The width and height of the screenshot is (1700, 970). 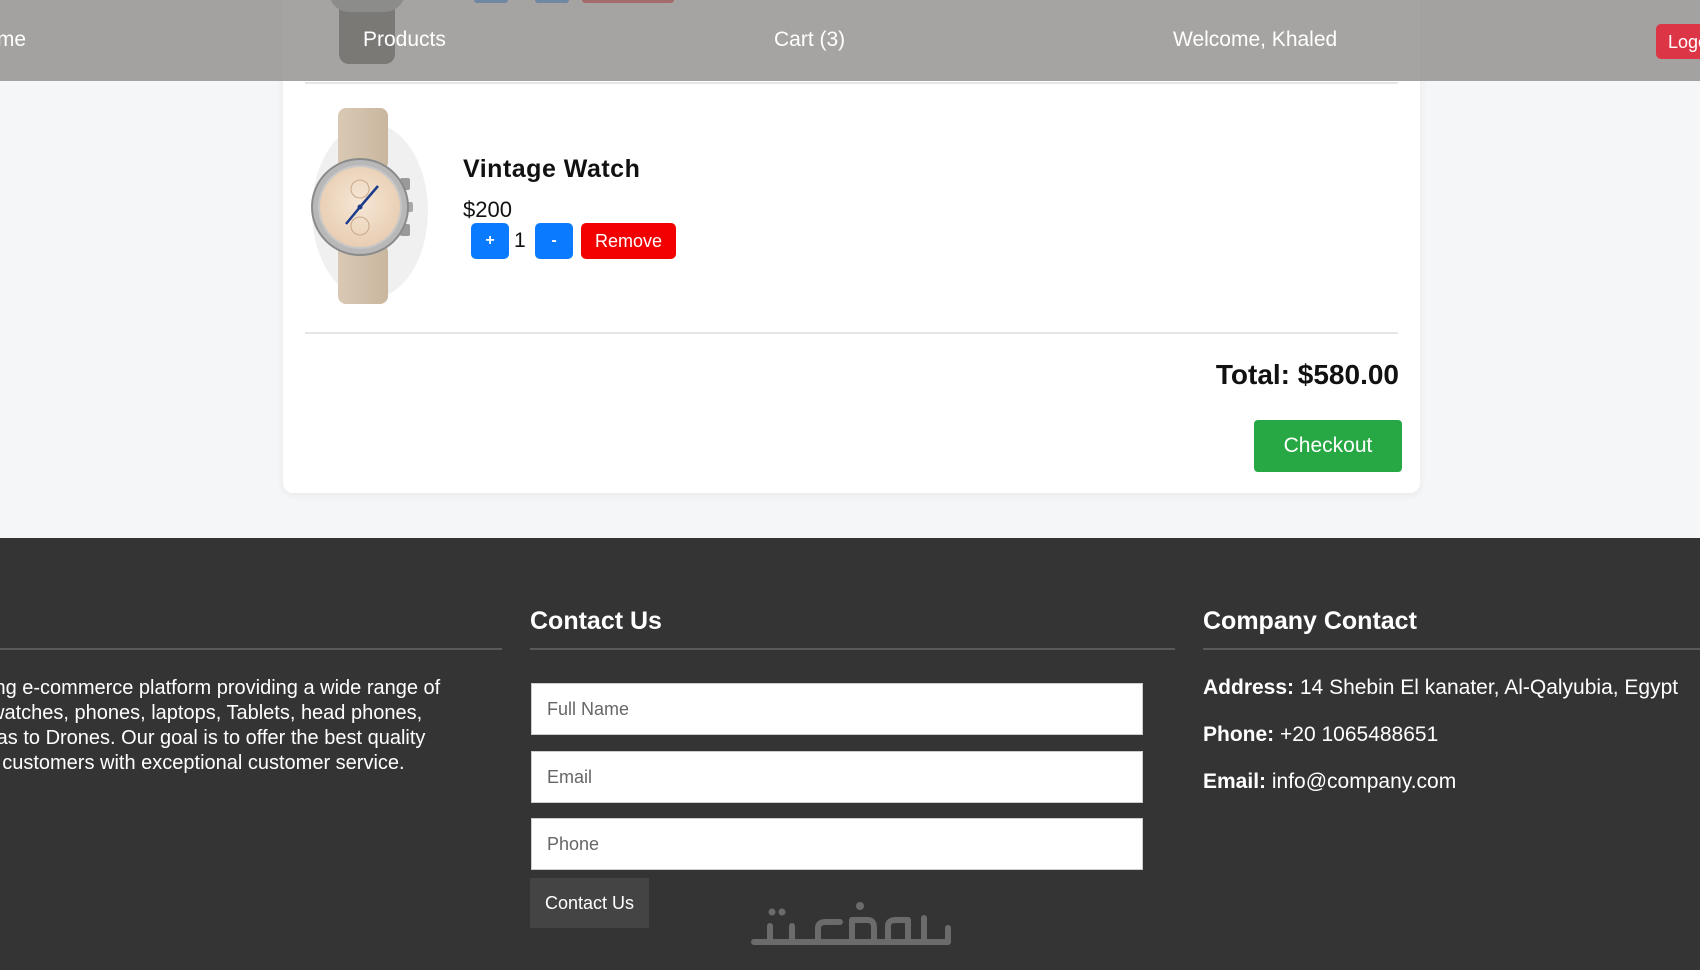 I want to click on contact-rule, so click(x=852, y=649).